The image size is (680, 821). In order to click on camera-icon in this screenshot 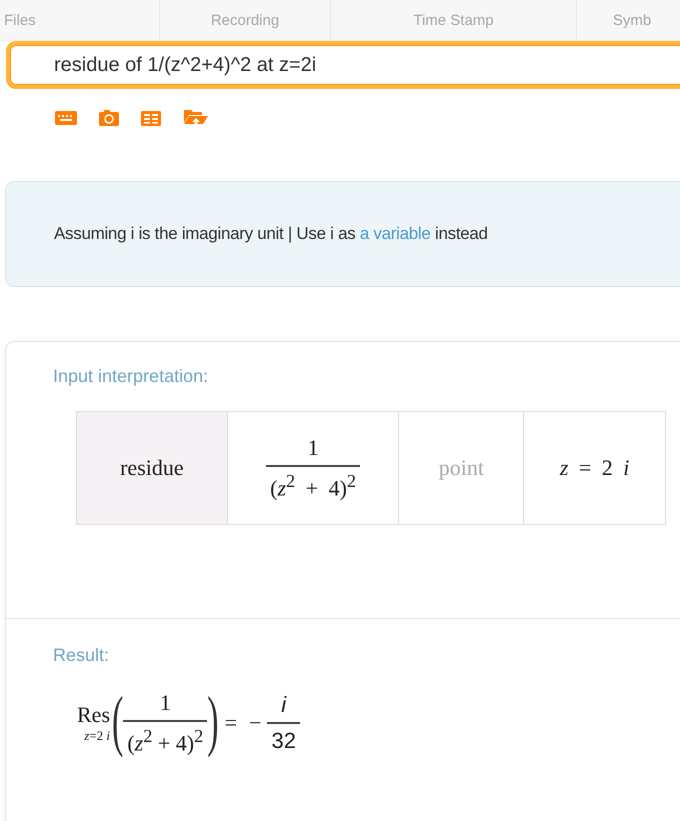, I will do `click(109, 118)`.